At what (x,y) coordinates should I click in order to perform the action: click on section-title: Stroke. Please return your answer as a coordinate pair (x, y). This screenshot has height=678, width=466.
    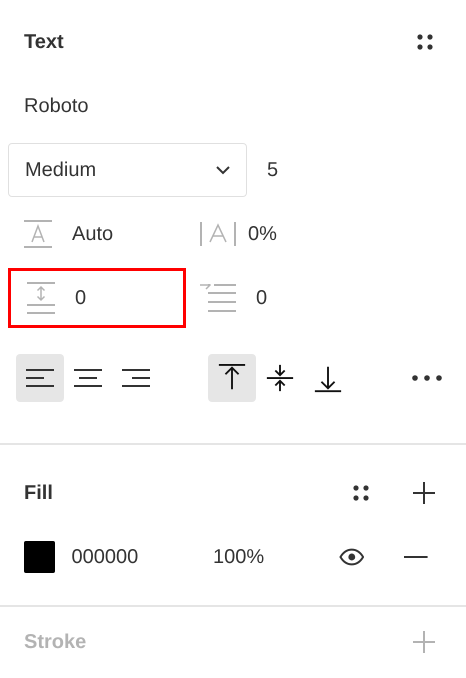
    Looking at the image, I should click on (55, 642).